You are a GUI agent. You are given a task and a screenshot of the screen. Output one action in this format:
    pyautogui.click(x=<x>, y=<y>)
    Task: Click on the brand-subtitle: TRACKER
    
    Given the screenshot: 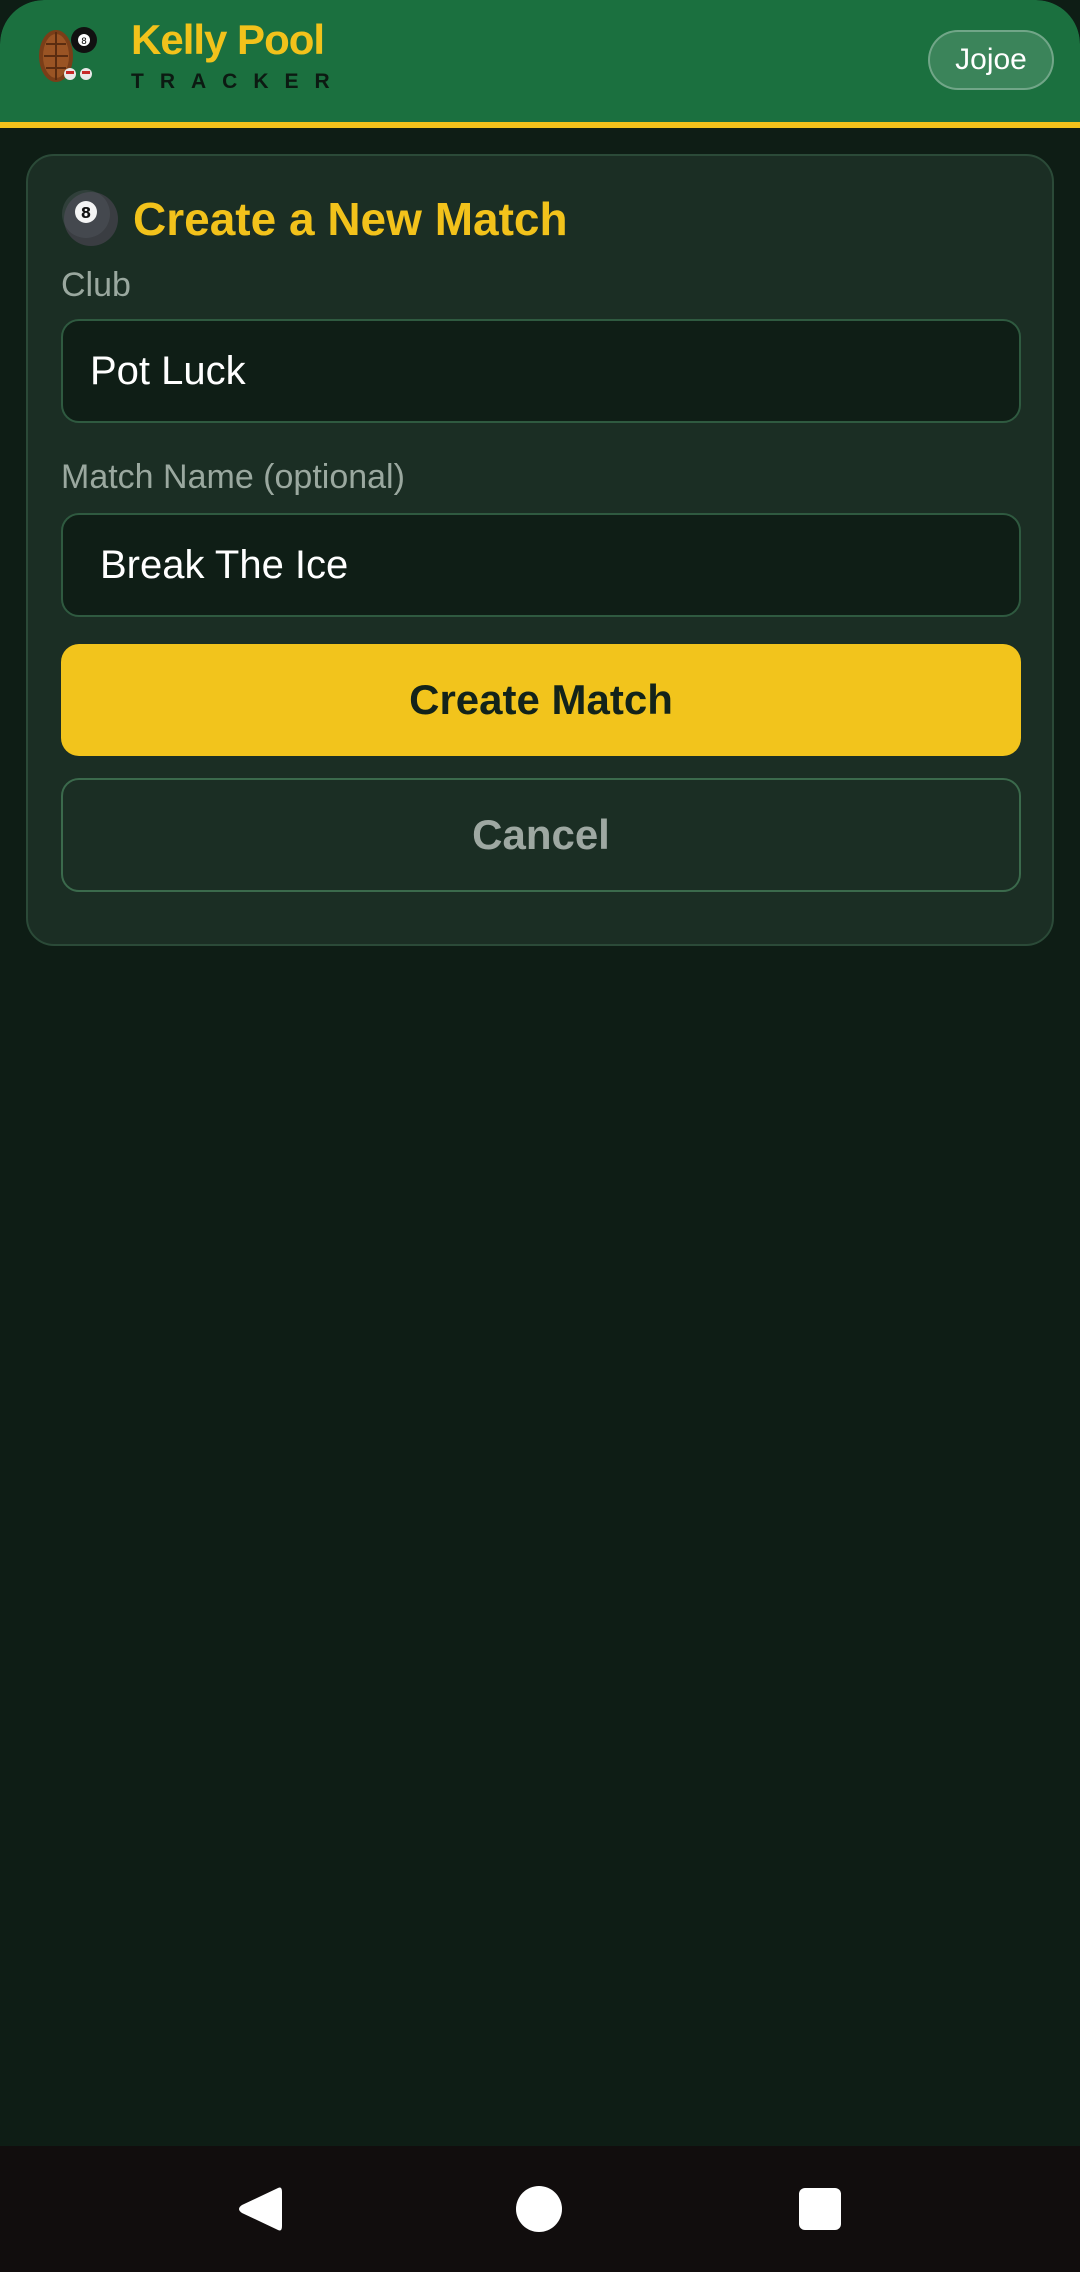 What is the action you would take?
    pyautogui.click(x=238, y=81)
    